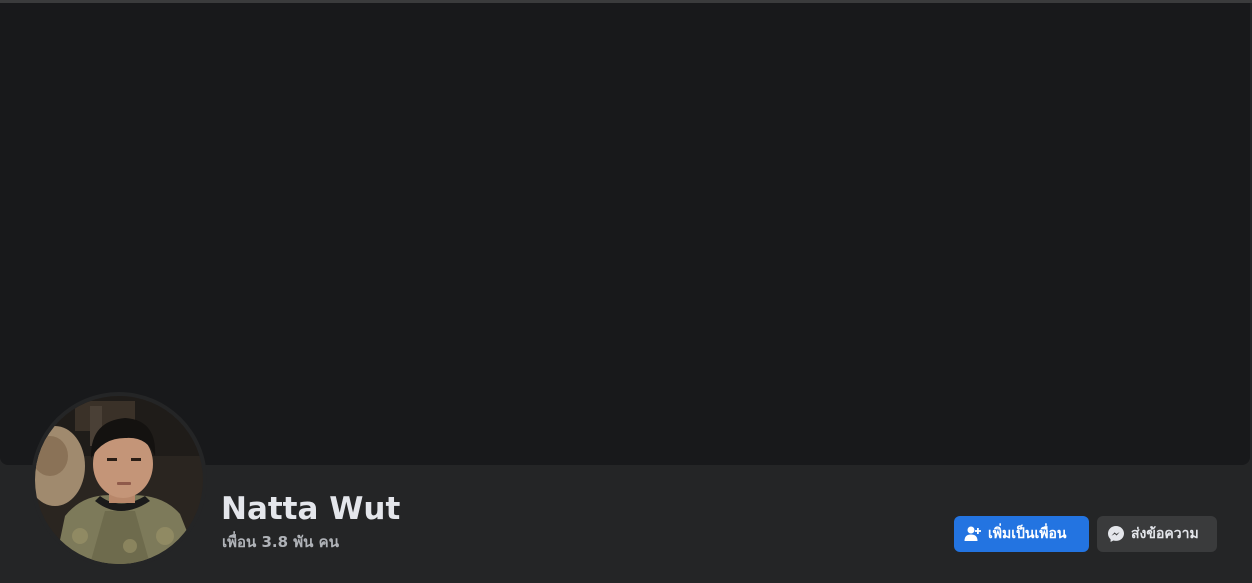 This screenshot has height=583, width=1252. I want to click on add-friend-label: เพิ่มเป็นเพื่อน, so click(1027, 534).